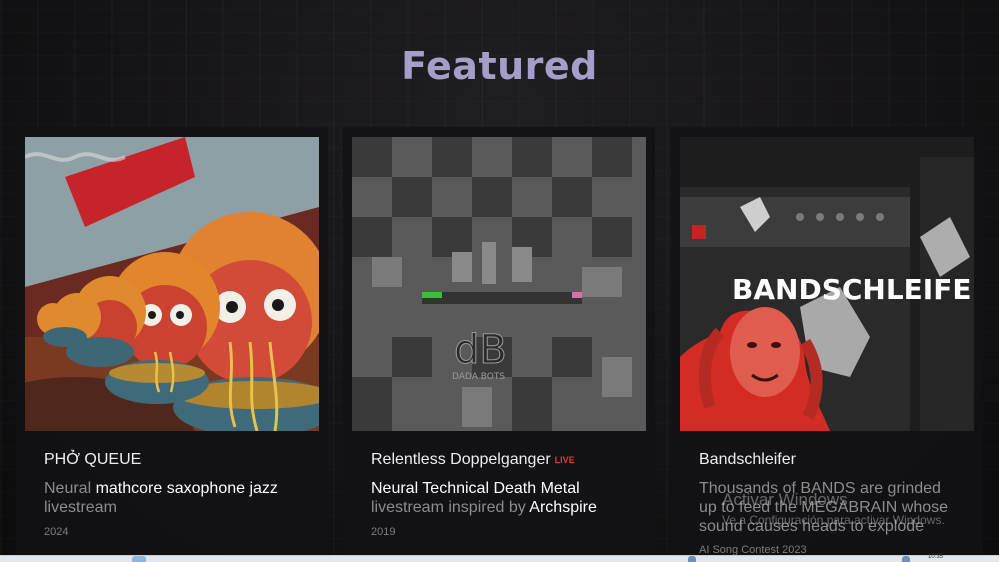 The height and width of the screenshot is (562, 999). I want to click on taskbar-tray-icon, so click(692, 559).